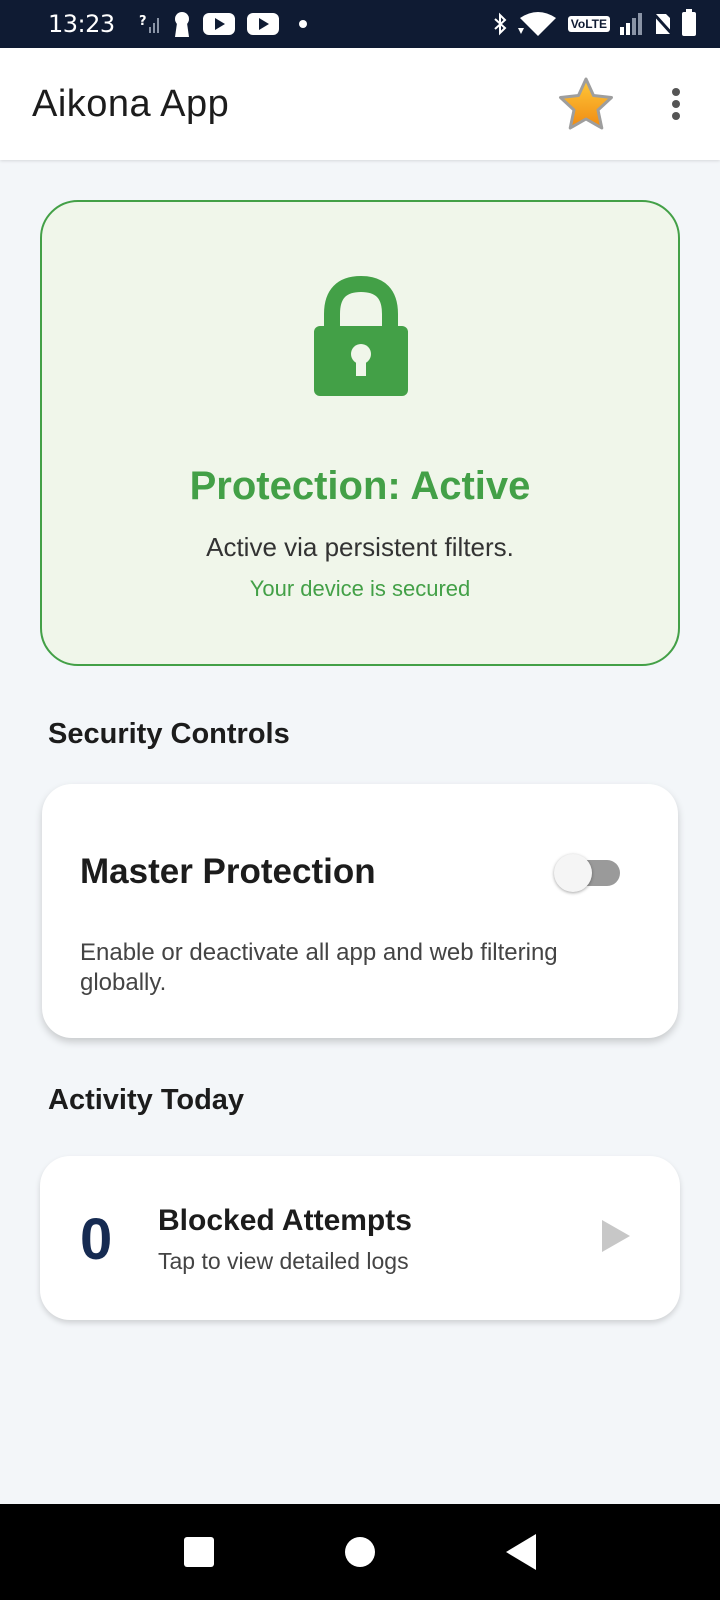  What do you see at coordinates (500, 24) in the screenshot?
I see `bluetooth-icon` at bounding box center [500, 24].